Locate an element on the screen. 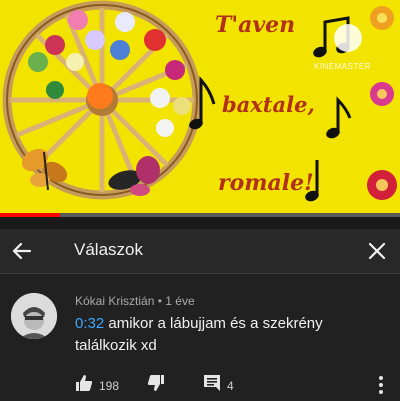  avatar is located at coordinates (34, 316).